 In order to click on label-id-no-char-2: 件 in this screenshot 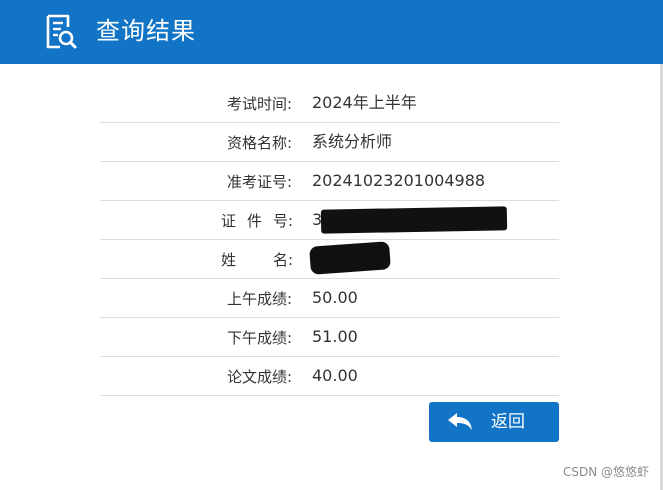, I will do `click(254, 221)`.